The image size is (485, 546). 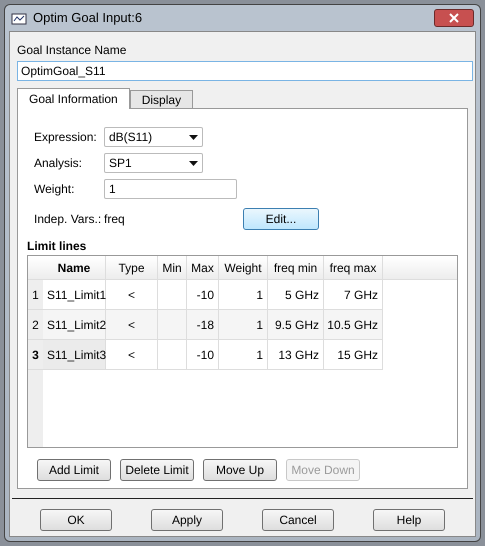 What do you see at coordinates (74, 325) in the screenshot?
I see `table-cell: S11_Limit2` at bounding box center [74, 325].